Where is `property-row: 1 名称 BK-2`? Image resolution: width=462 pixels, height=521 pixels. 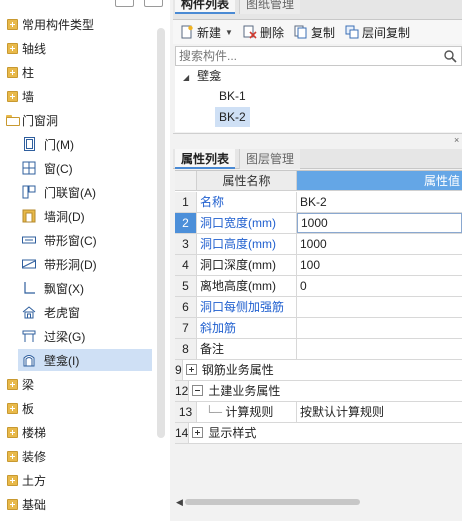 property-row: 1 名称 BK-2 is located at coordinates (318, 202).